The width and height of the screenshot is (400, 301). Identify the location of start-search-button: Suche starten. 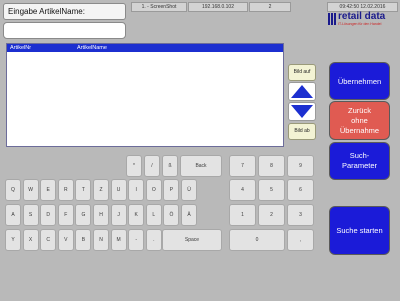
(359, 230).